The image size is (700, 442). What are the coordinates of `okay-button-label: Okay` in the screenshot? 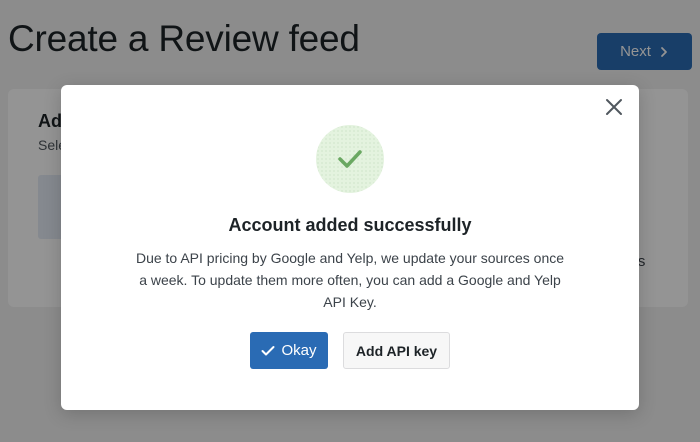 It's located at (299, 350).